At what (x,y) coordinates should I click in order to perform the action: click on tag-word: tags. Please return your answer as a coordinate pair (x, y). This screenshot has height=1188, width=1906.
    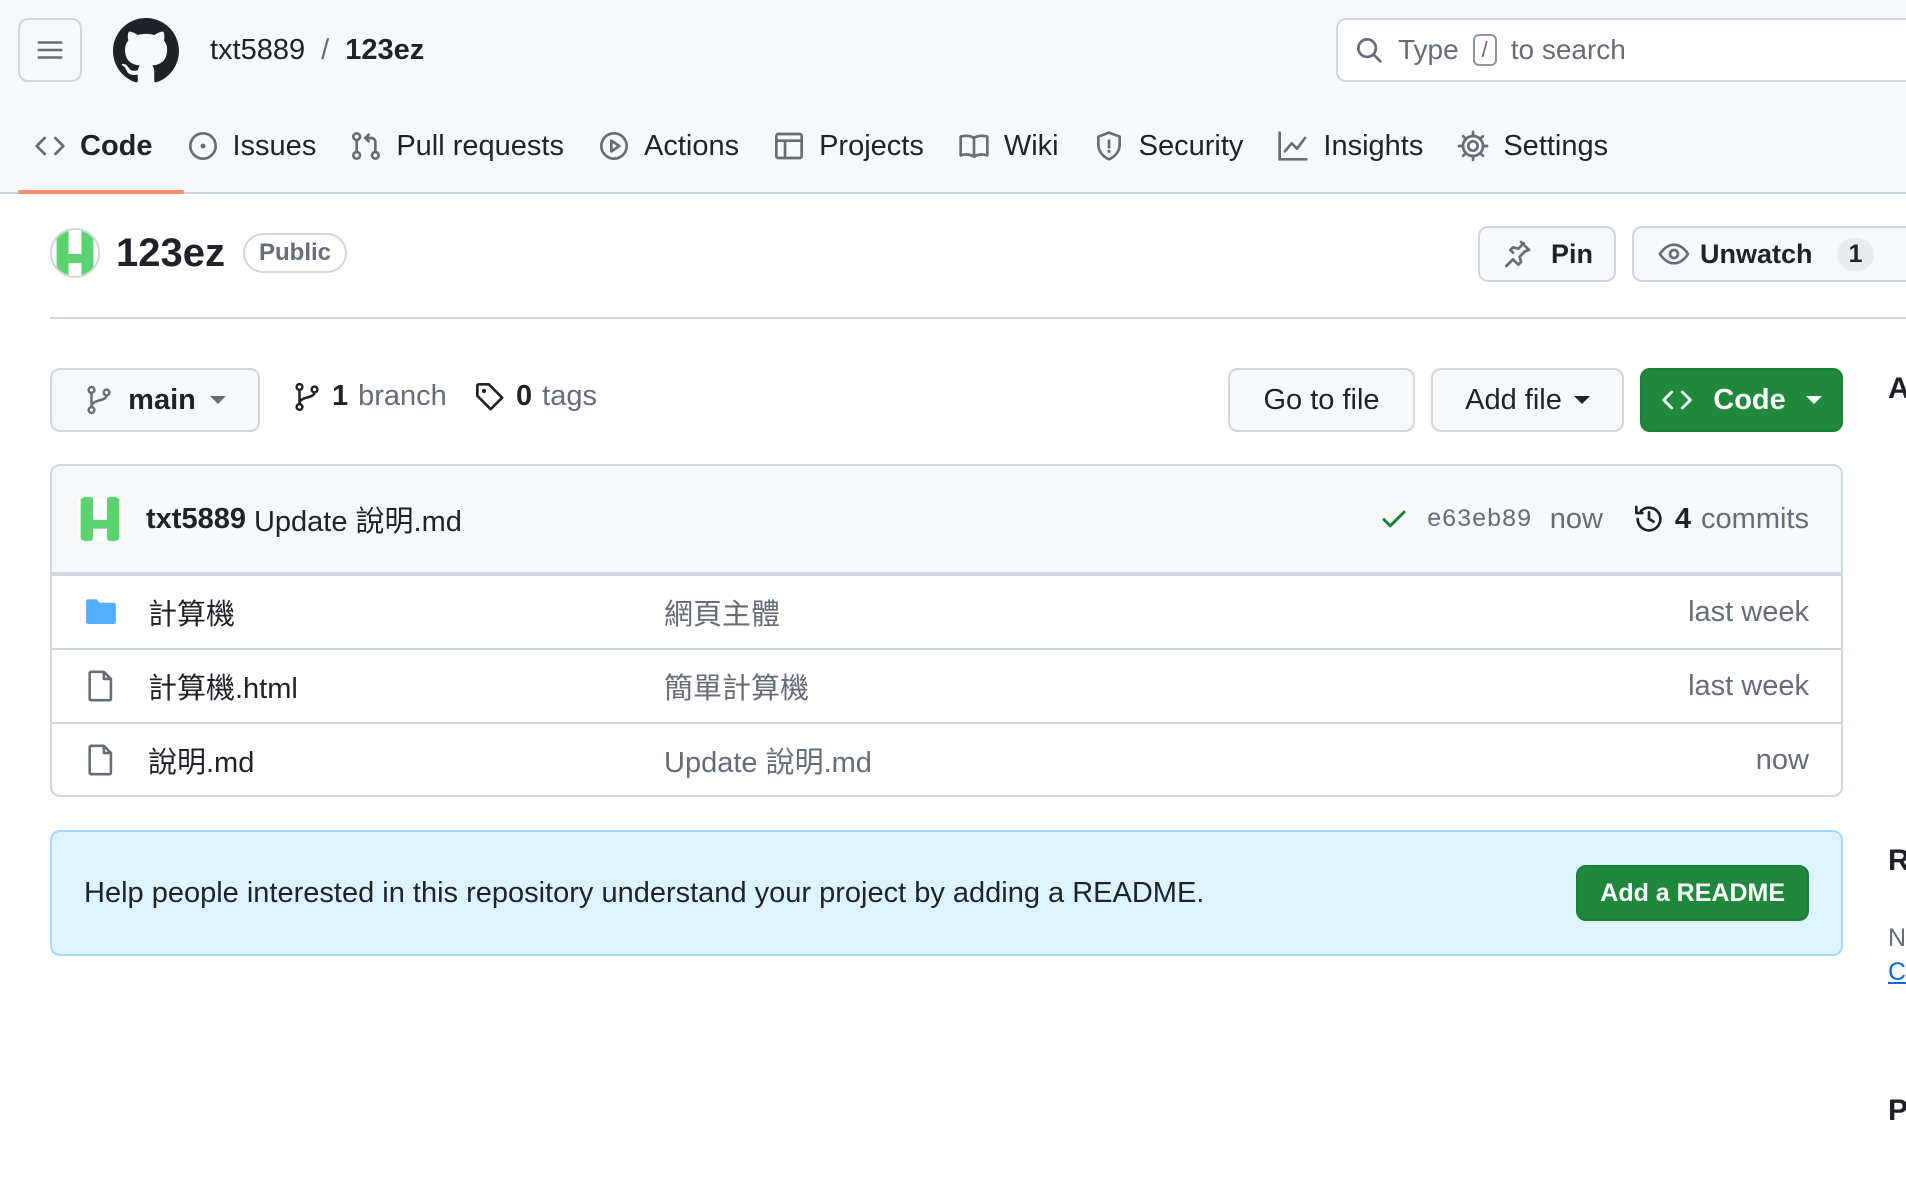
    Looking at the image, I should click on (569, 396).